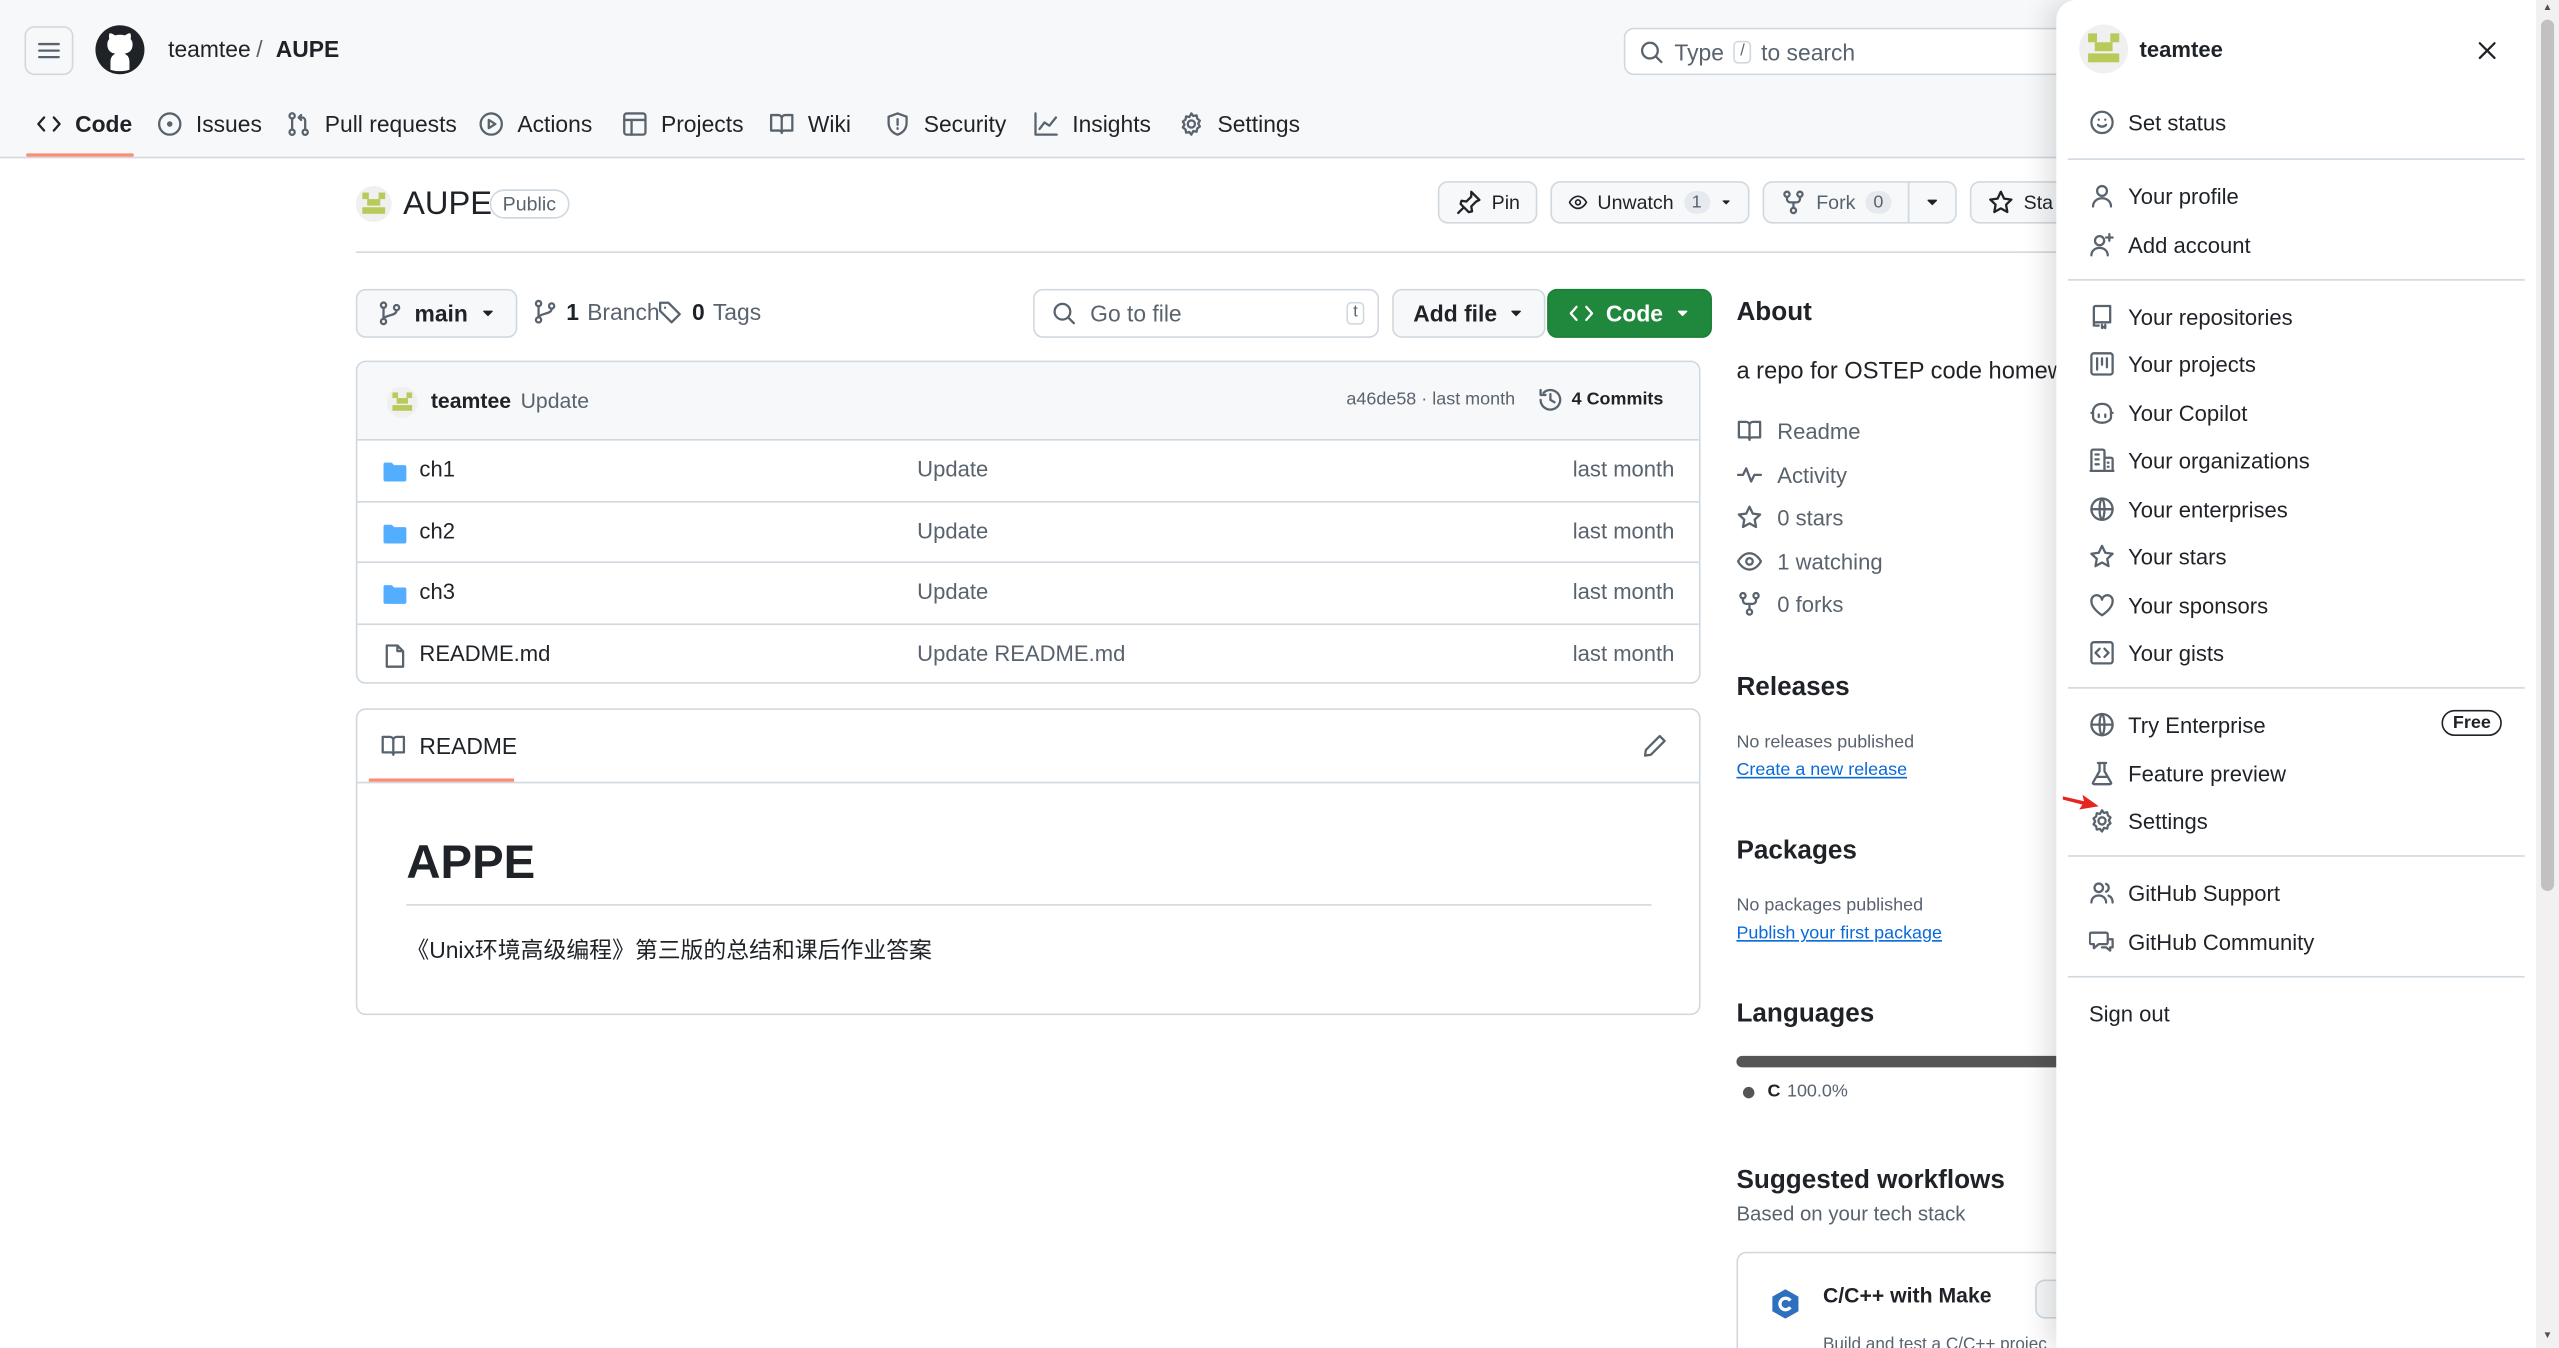 The image size is (2559, 1348). What do you see at coordinates (2219, 460) in the screenshot?
I see `menu-your-organizations-label: Your organizations` at bounding box center [2219, 460].